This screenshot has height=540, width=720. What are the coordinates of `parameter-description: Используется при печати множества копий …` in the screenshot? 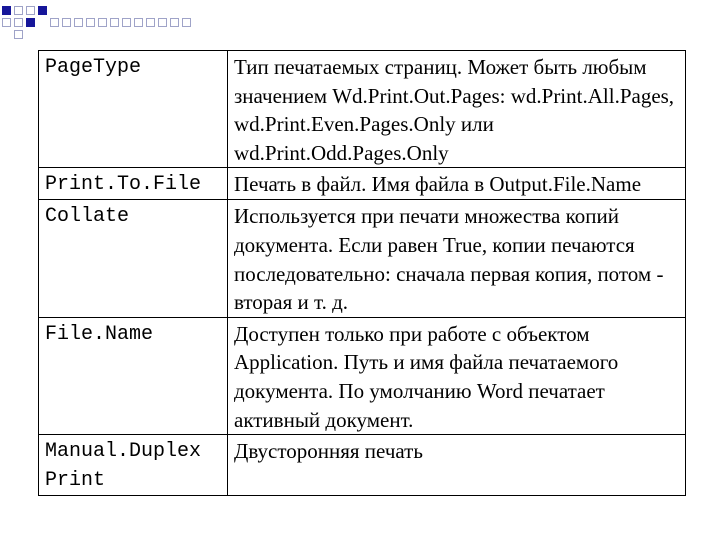 It's located at (456, 258).